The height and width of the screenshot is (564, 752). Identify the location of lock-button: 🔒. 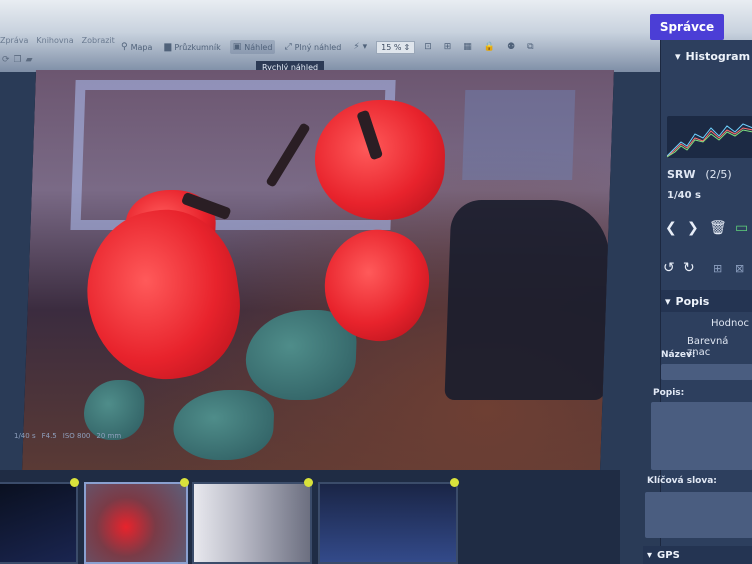
(489, 47).